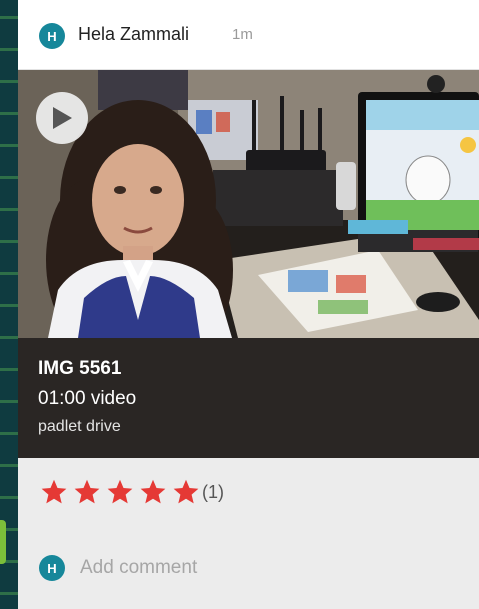  I want to click on video-duration: 01:00 video, so click(87, 398).